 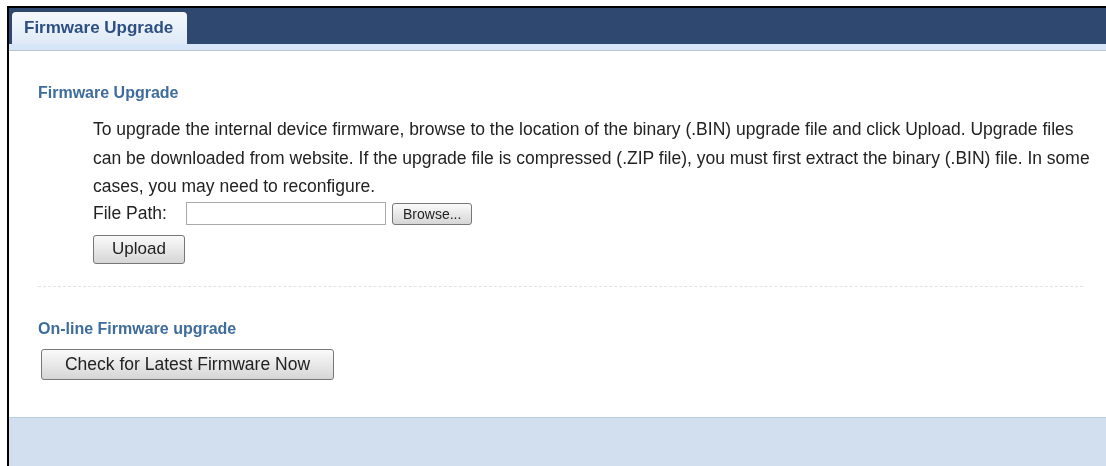 I want to click on upload-button: Upload, so click(x=139, y=249).